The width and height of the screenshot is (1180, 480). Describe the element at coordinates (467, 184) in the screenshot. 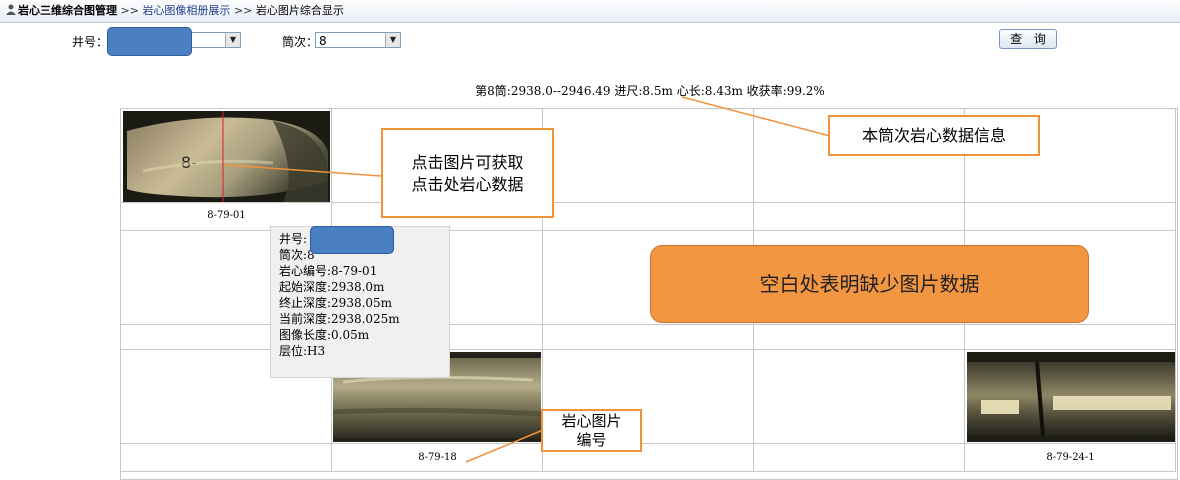

I see `click-hint-line-2: 点击处岩心数据` at that location.